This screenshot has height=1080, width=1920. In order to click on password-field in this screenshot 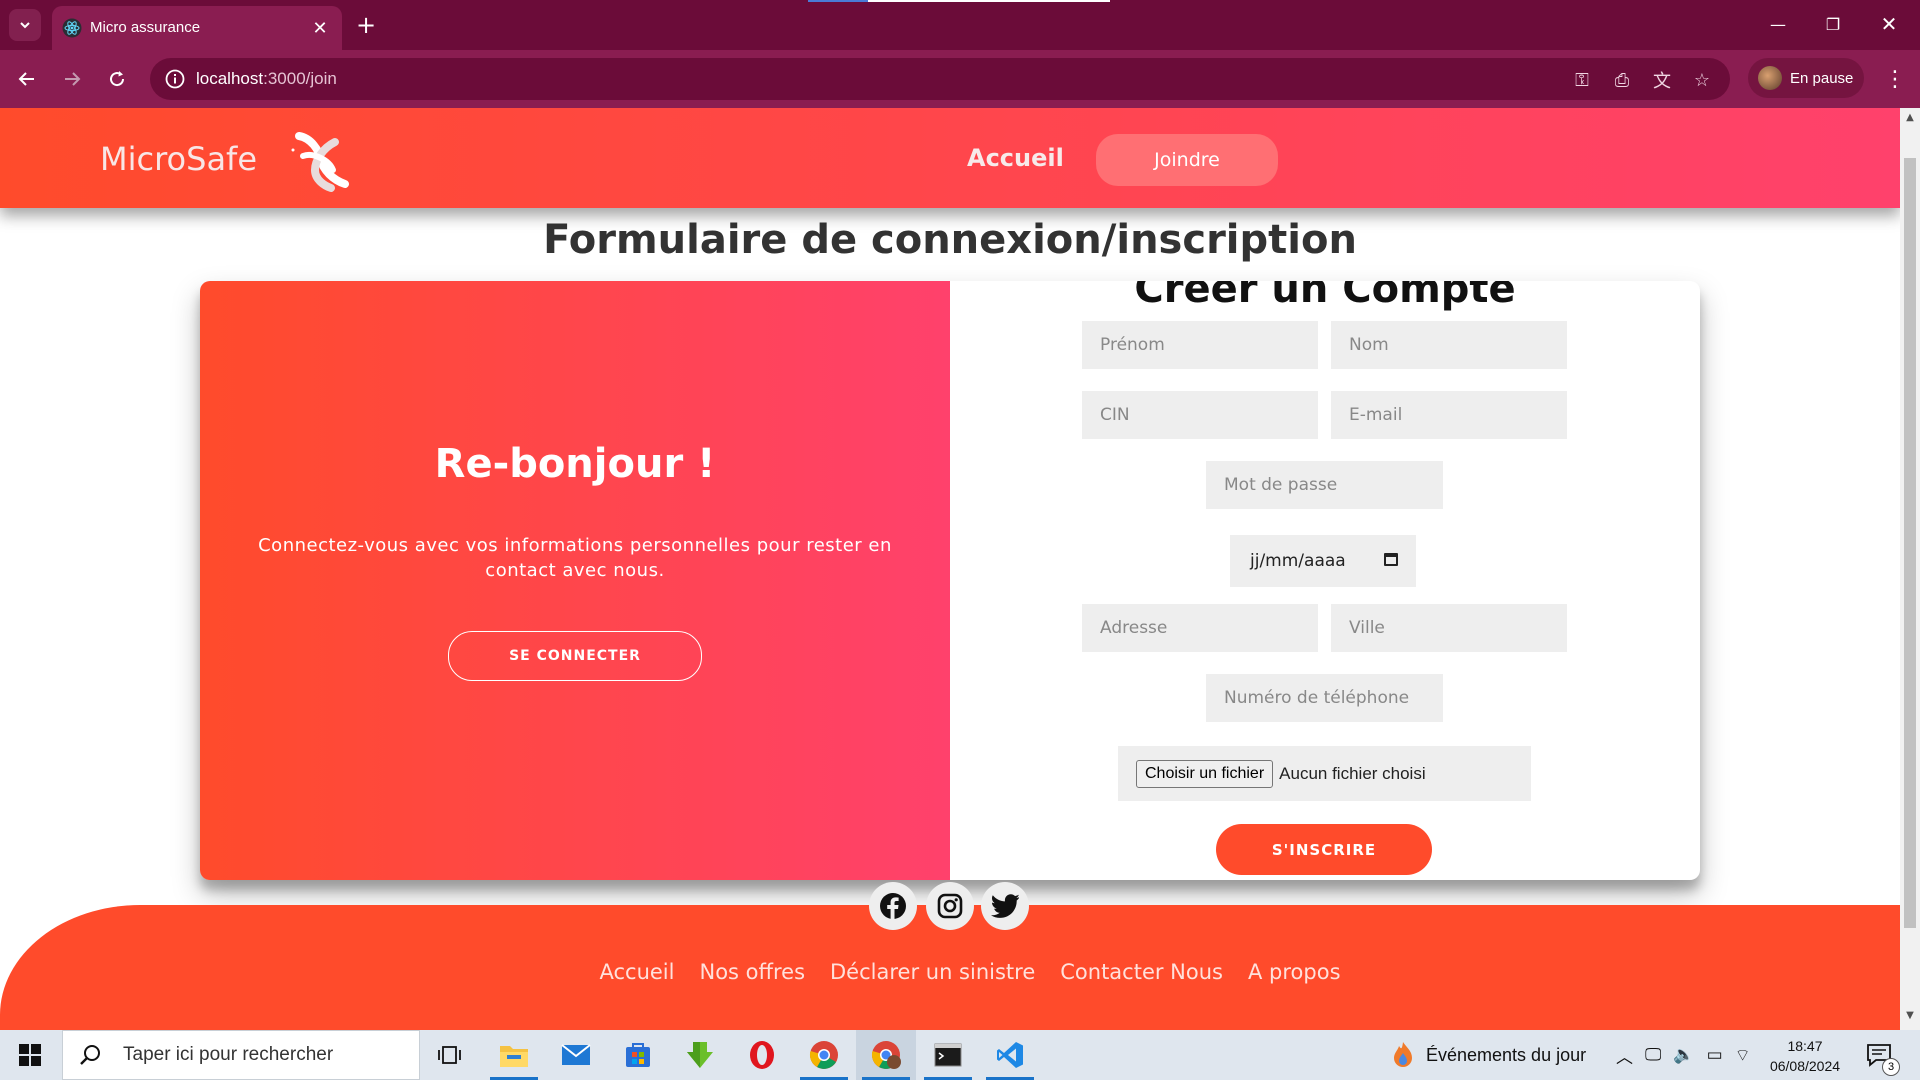, I will do `click(1324, 485)`.